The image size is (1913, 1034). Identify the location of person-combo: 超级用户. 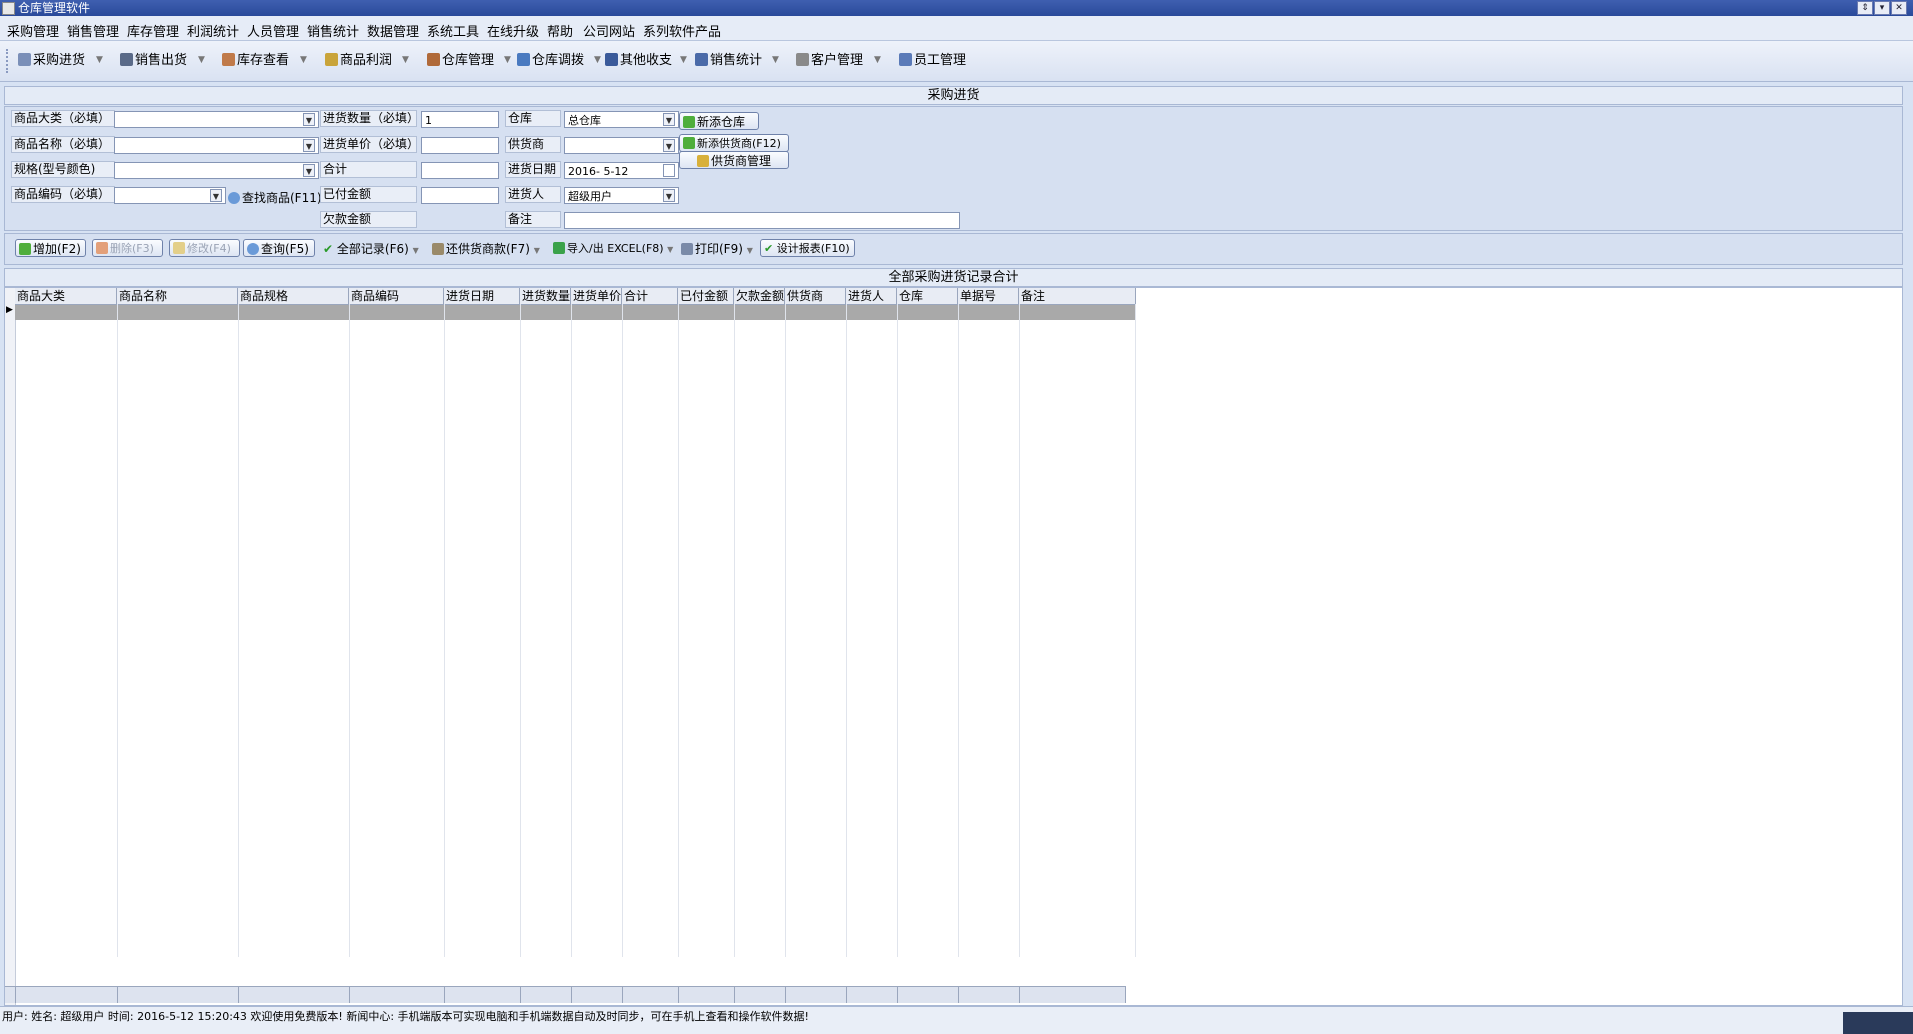
(621, 195).